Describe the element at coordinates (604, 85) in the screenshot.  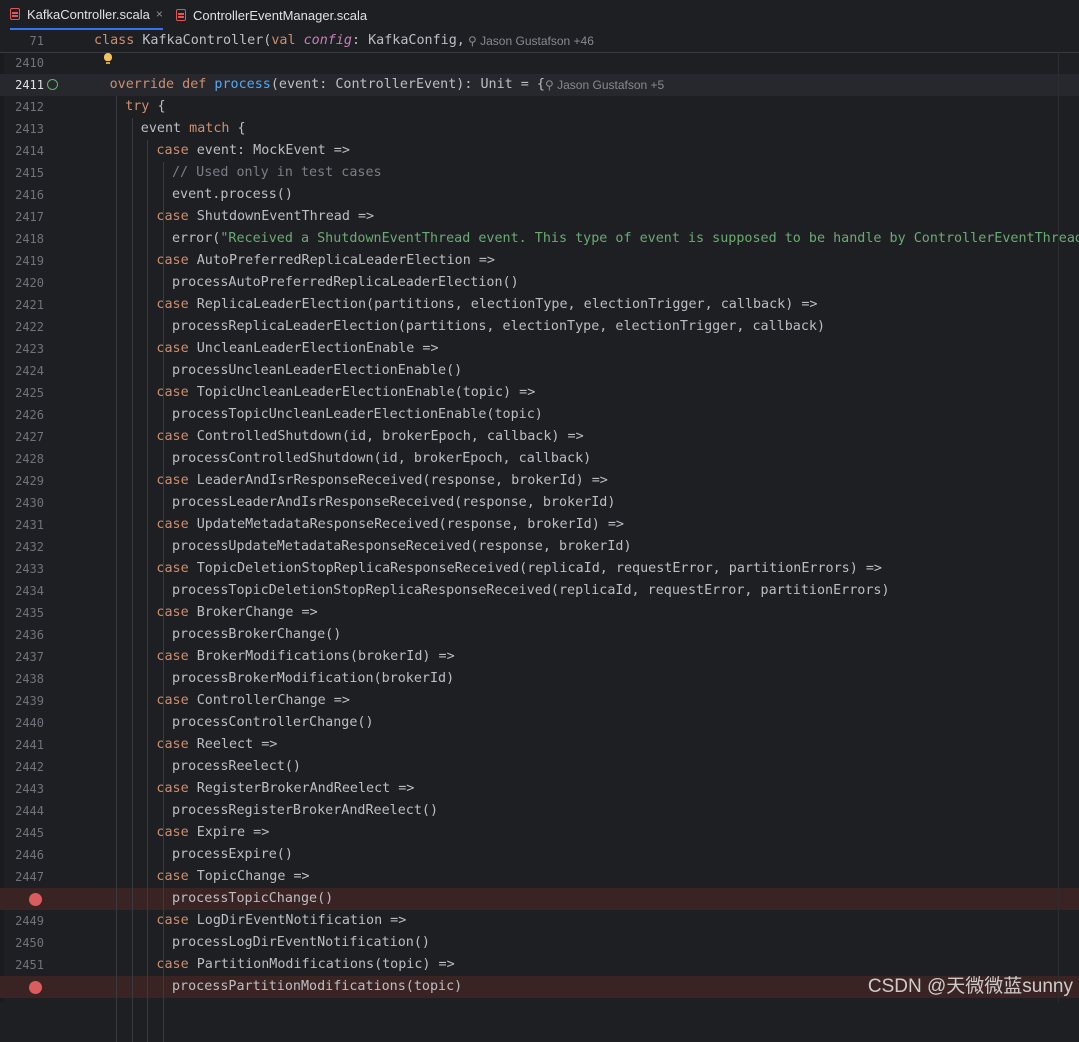
I see `author-hint: ⚲ Jason Gustafson +5` at that location.